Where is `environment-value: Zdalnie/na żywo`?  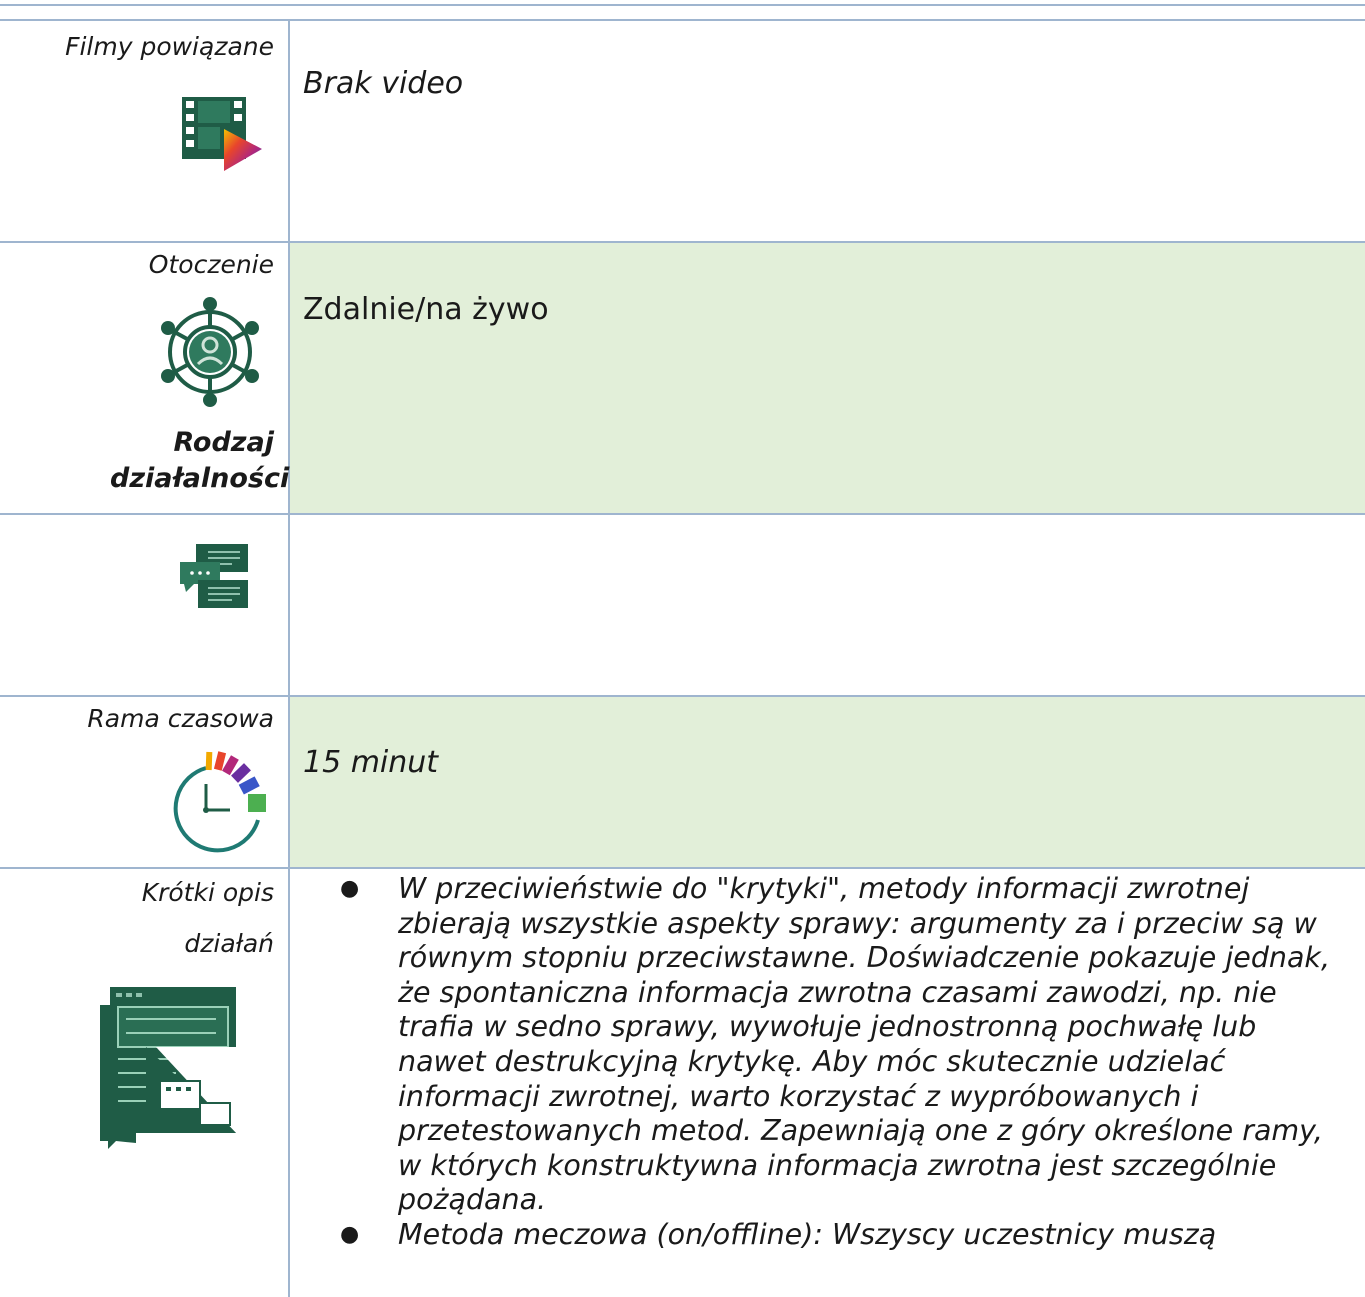
environment-value: Zdalnie/na żywo is located at coordinates (426, 309).